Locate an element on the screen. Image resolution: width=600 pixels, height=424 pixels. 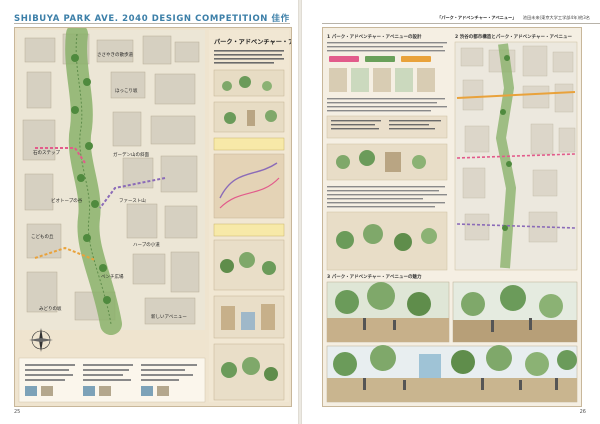
map-label: 新しいアベニュー is located at coordinates (169, 316).